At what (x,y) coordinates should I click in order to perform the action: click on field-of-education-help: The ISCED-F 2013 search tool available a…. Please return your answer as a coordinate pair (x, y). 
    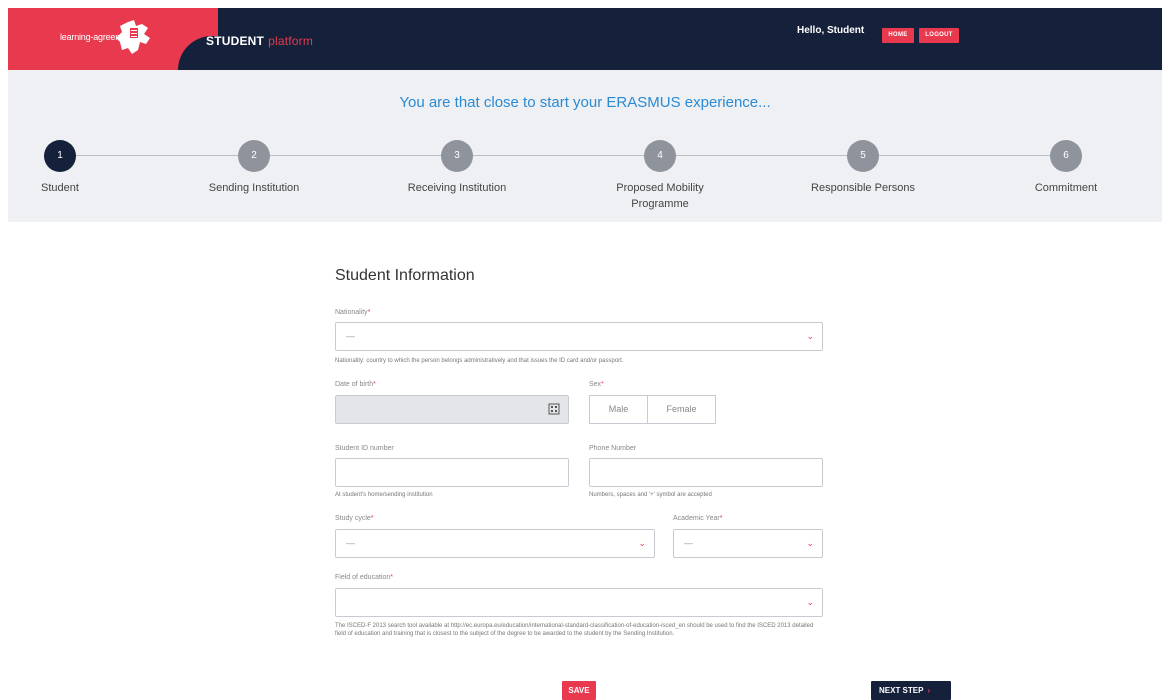
    Looking at the image, I should click on (574, 630).